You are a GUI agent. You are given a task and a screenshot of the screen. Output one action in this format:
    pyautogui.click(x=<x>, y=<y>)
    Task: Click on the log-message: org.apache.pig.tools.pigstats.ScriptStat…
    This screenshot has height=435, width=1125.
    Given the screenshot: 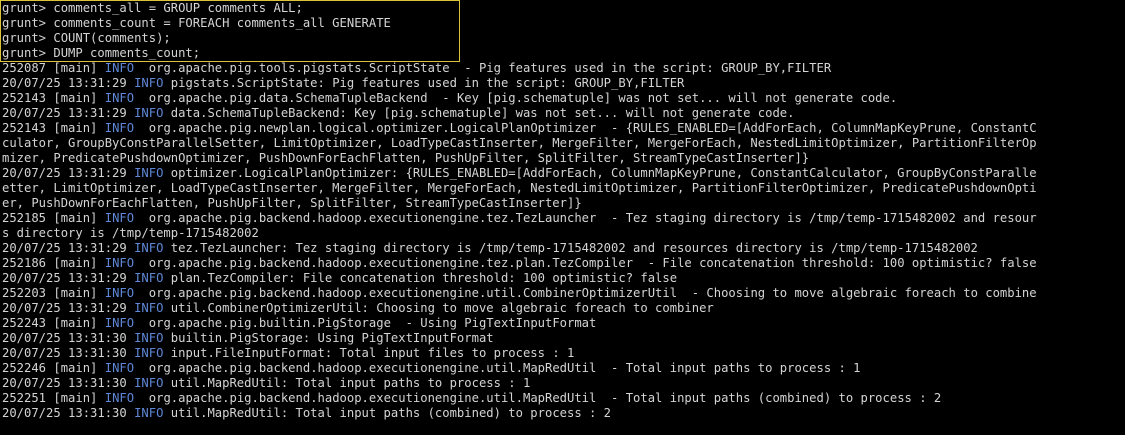 What is the action you would take?
    pyautogui.click(x=483, y=68)
    